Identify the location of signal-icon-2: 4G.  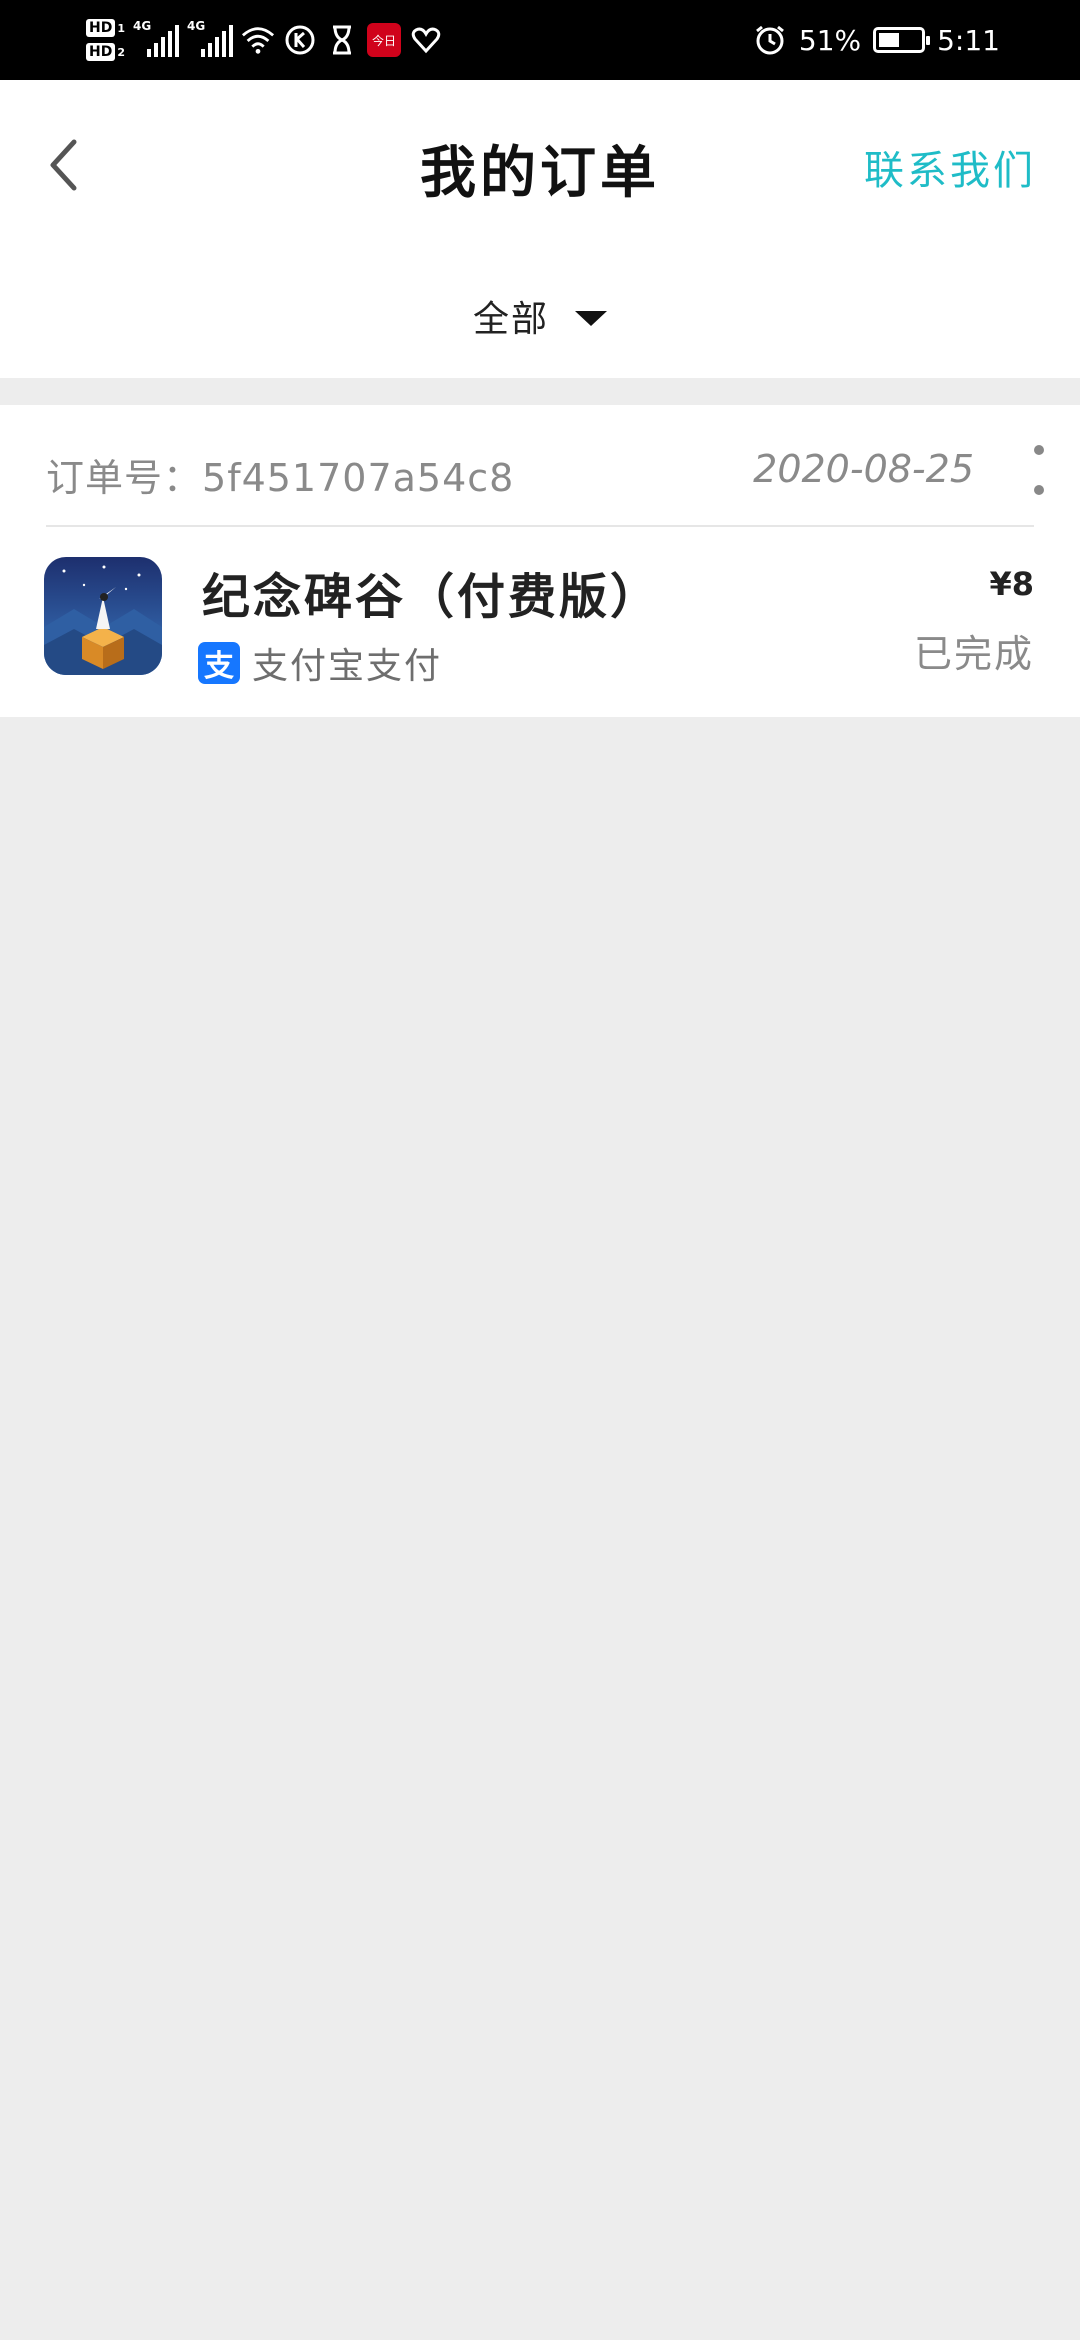
(210, 38).